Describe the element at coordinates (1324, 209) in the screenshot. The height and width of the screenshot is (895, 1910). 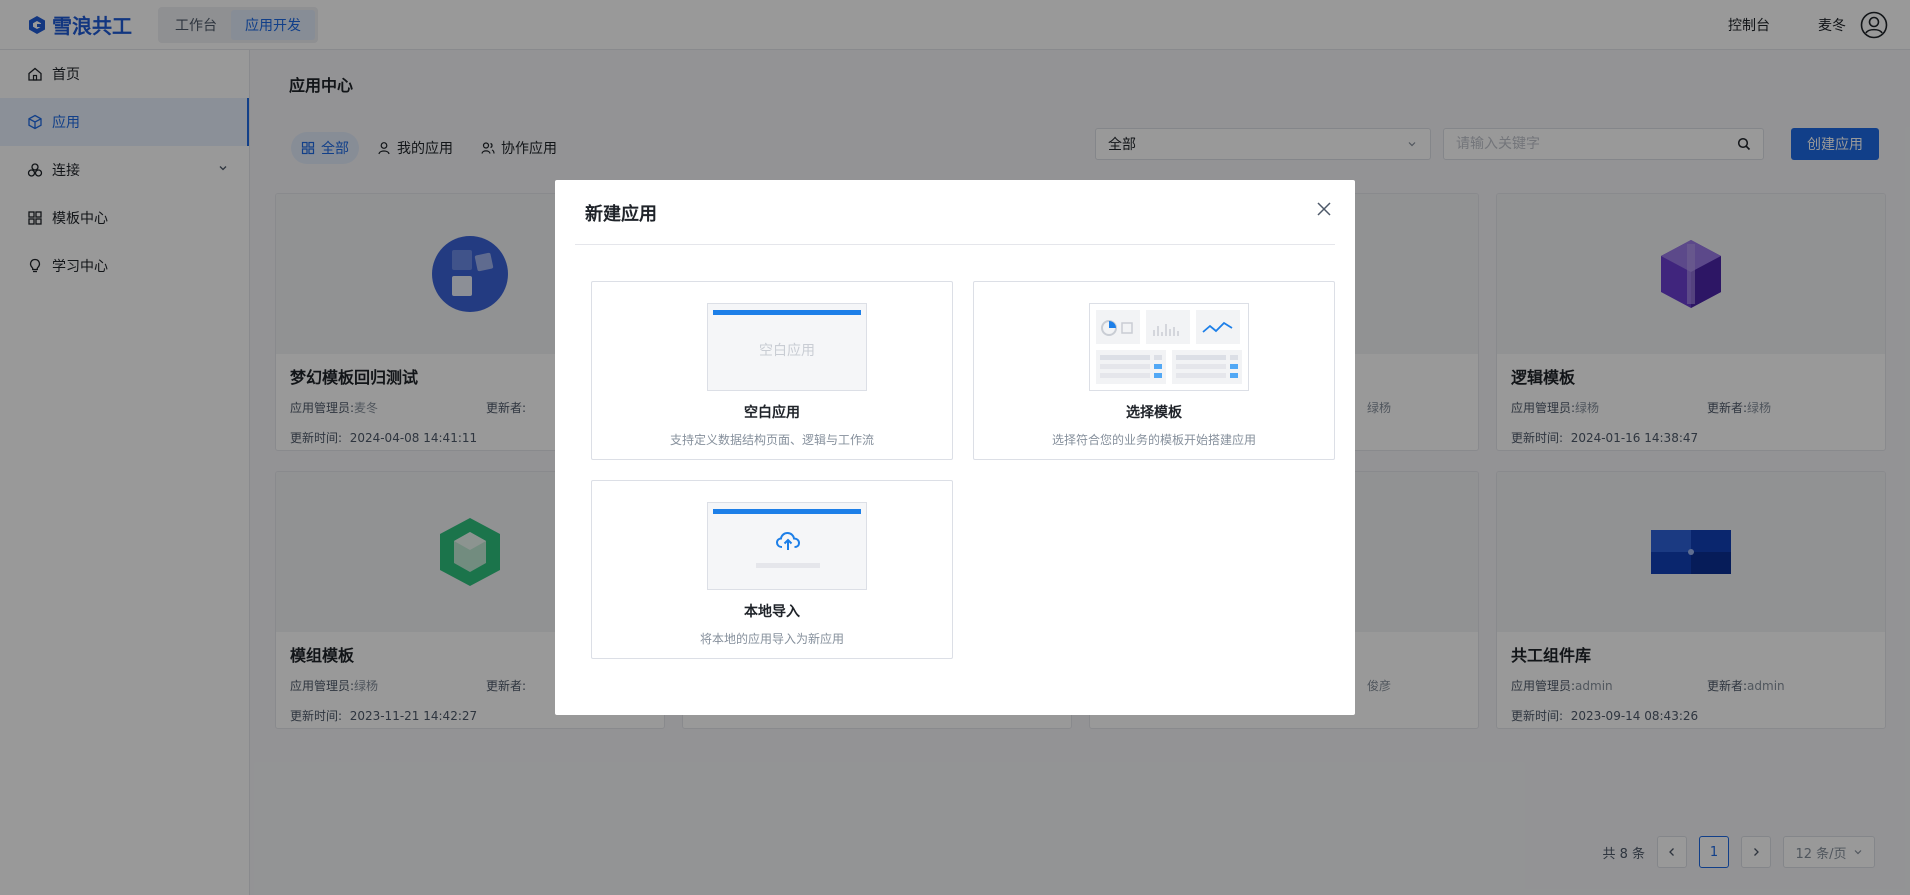
I see `close-icon` at that location.